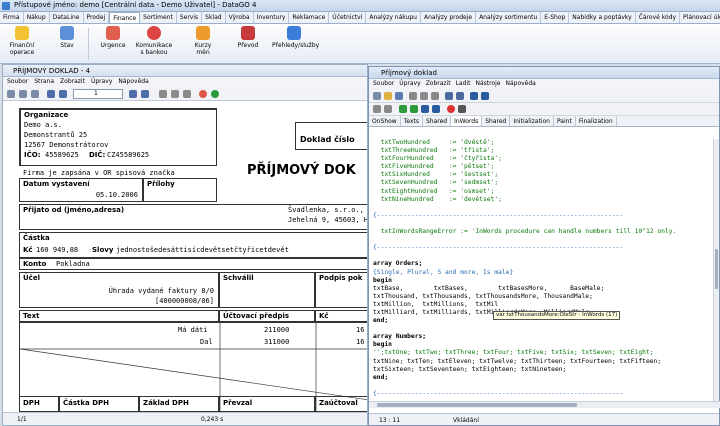 The image size is (720, 426). I want to click on preview-menu-item: Strana, so click(44, 82).